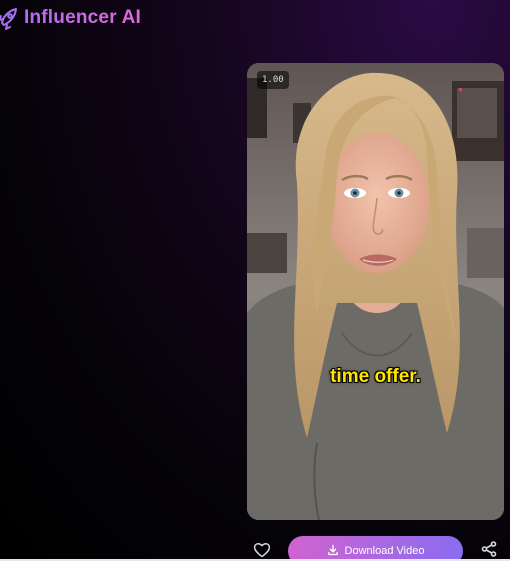  Describe the element at coordinates (82, 17) in the screenshot. I see `app-title: Influencer AI` at that location.